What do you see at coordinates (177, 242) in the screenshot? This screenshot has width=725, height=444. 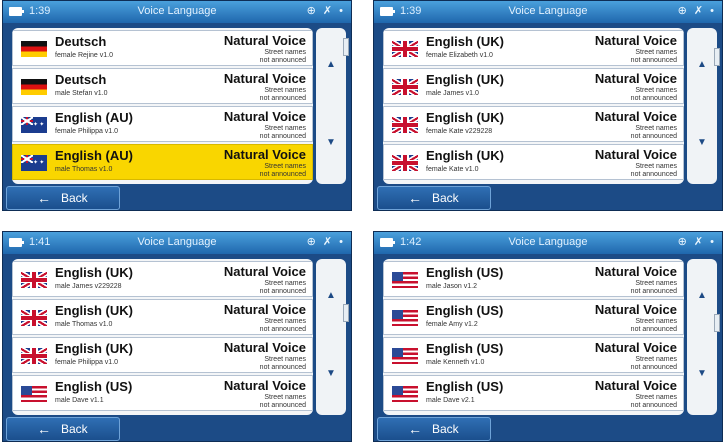 I see `page-title: Voice Language` at bounding box center [177, 242].